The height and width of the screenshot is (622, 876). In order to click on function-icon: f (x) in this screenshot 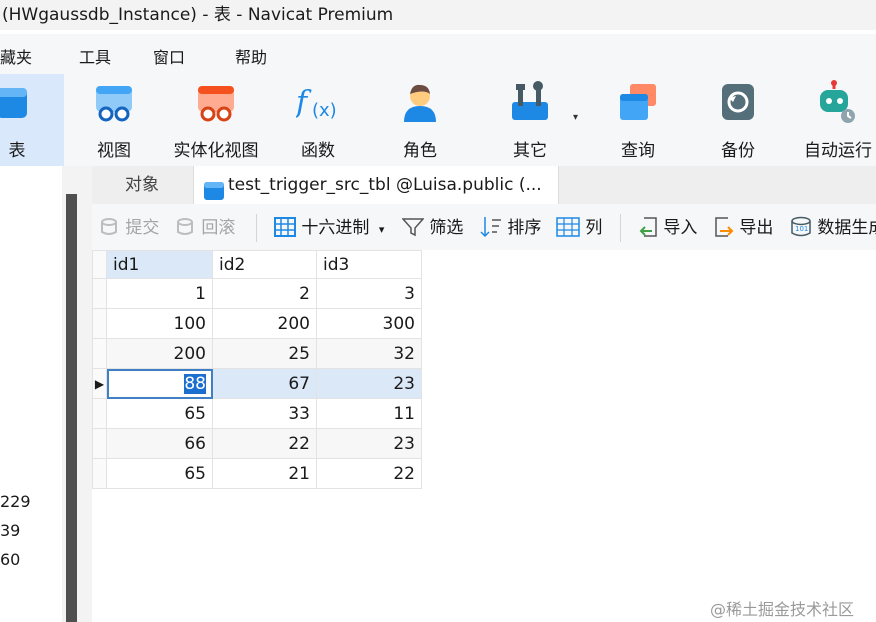, I will do `click(317, 102)`.